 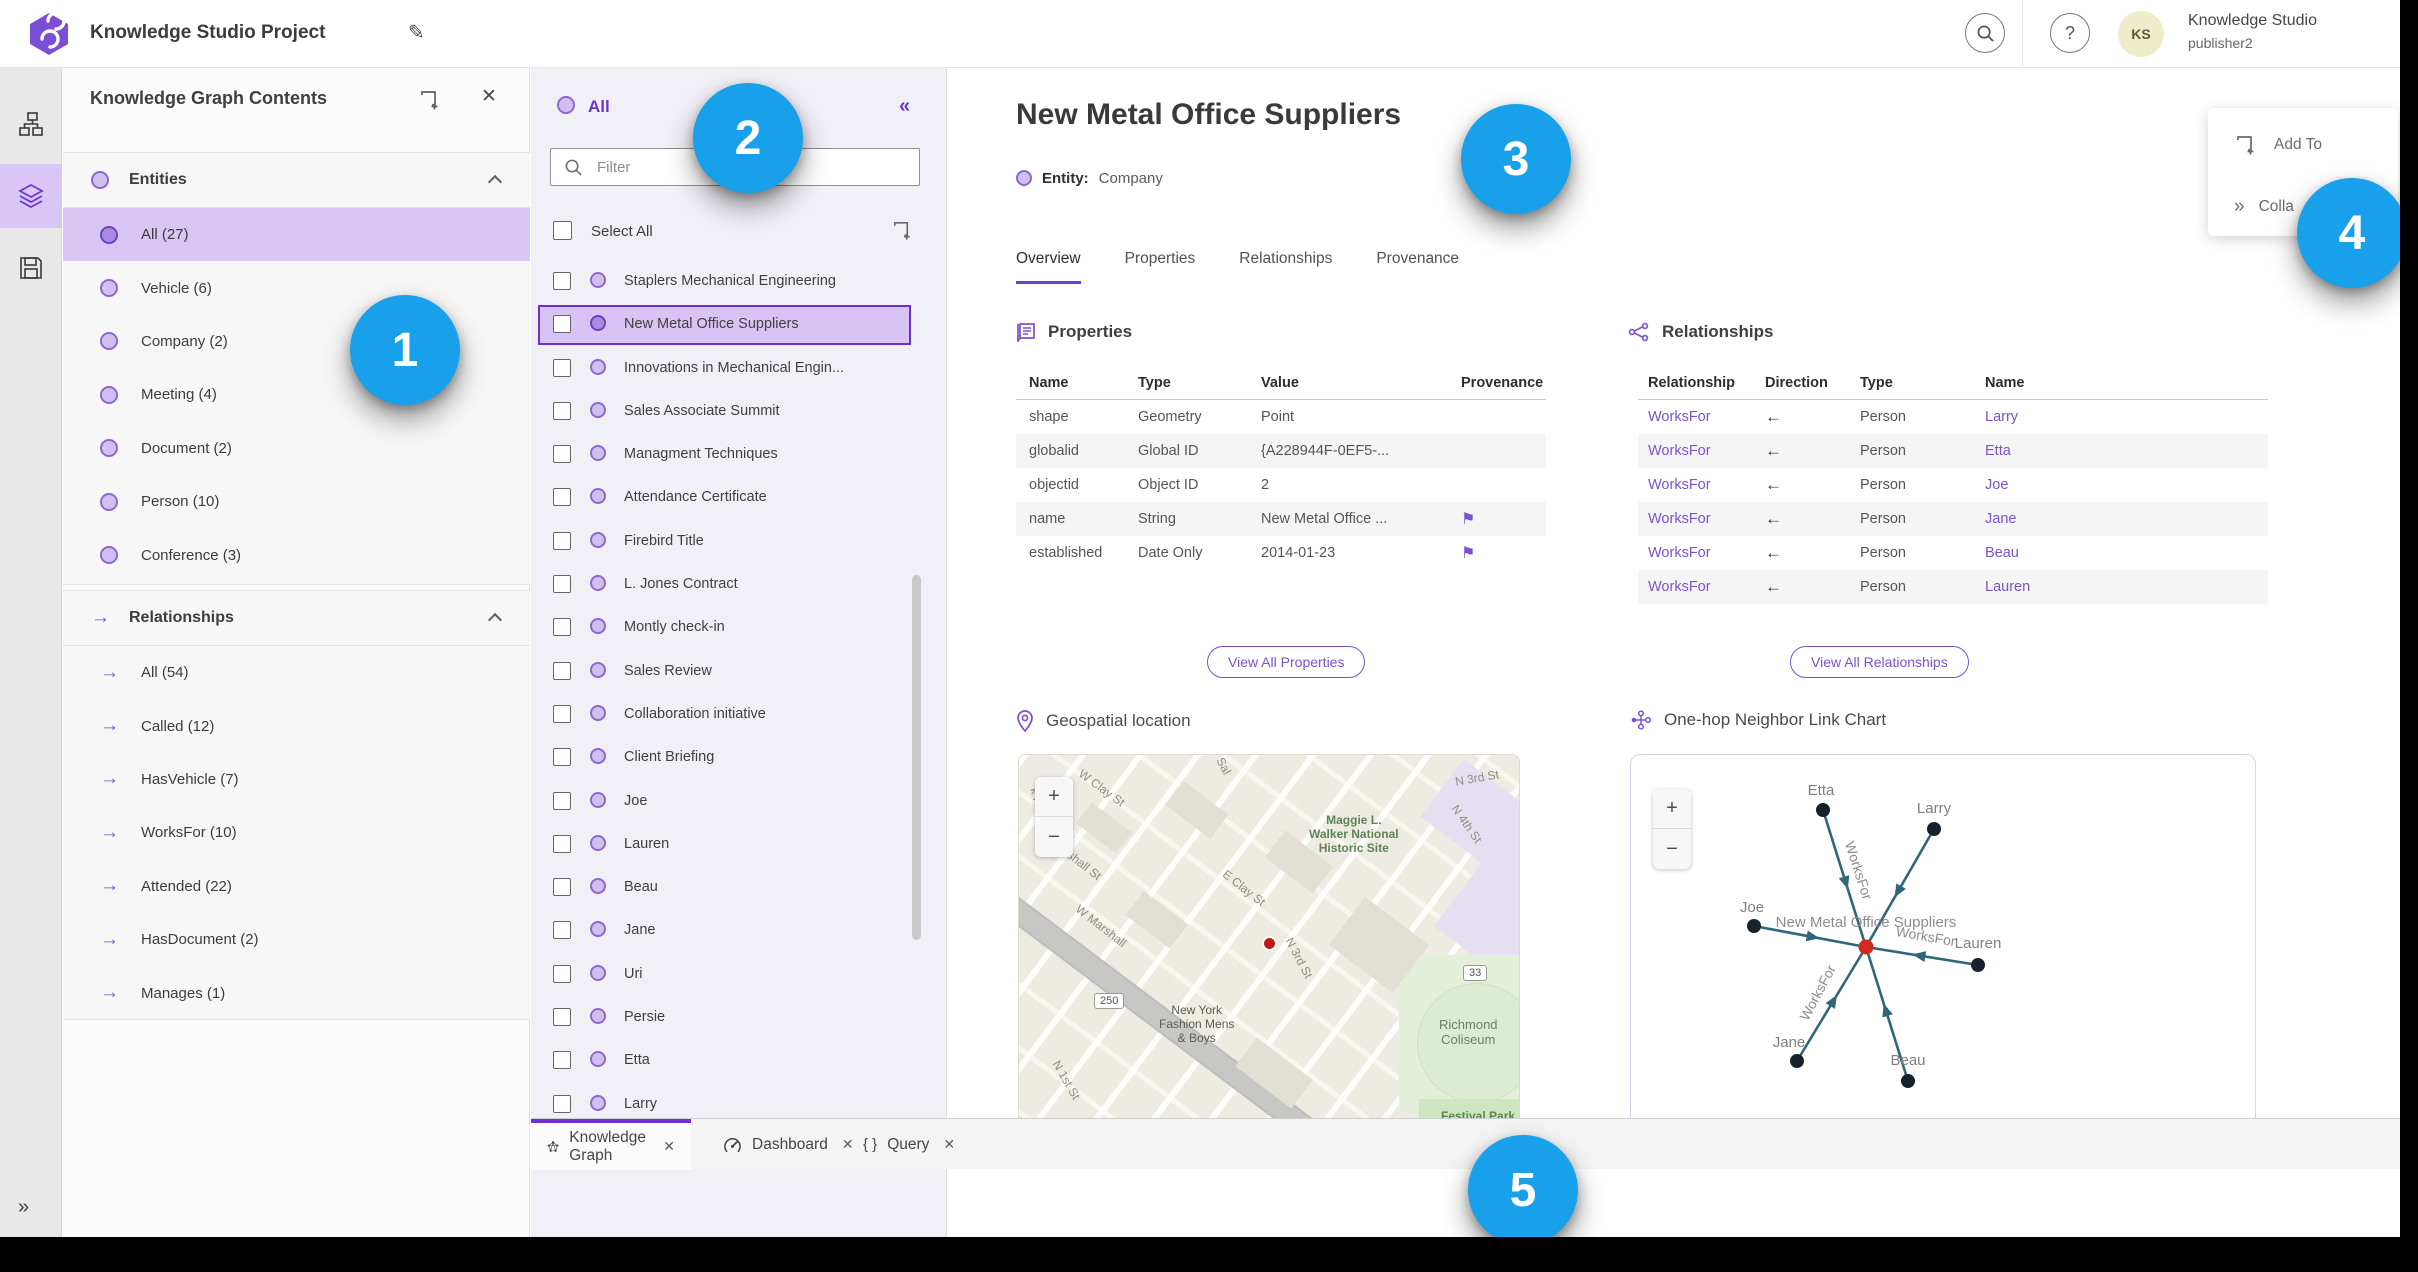 I want to click on entities-section-header: Entities, so click(x=296, y=180).